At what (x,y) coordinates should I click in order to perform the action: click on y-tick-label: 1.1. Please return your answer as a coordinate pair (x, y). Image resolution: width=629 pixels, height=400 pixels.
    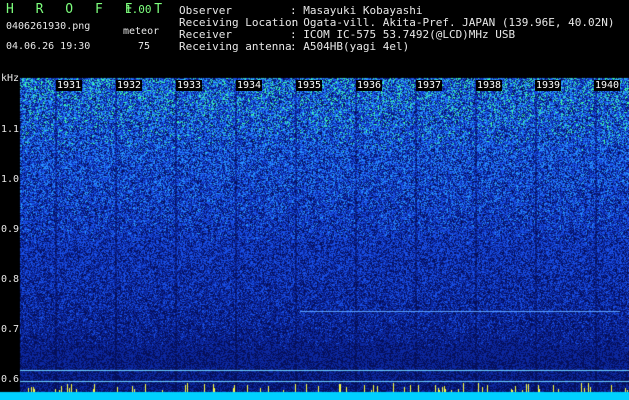
    Looking at the image, I should click on (10, 129).